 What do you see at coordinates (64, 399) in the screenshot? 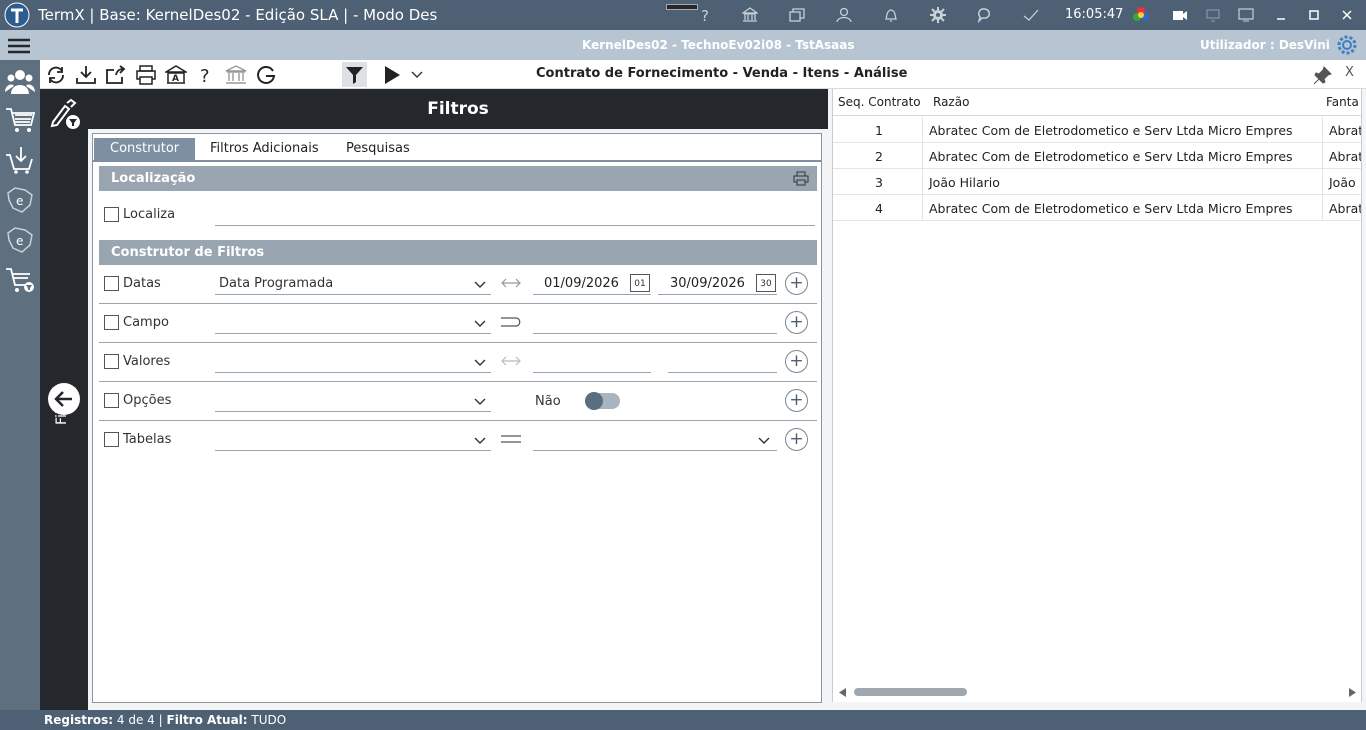
I see `back-button` at bounding box center [64, 399].